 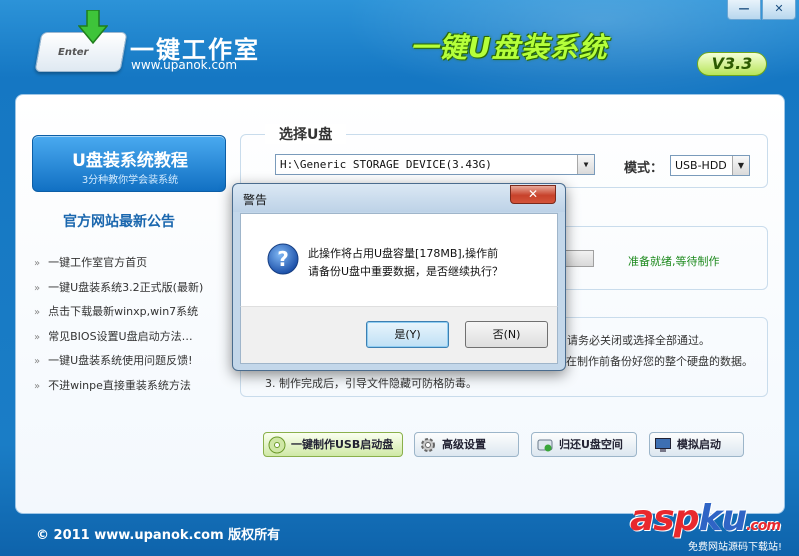 What do you see at coordinates (674, 261) in the screenshot?
I see `status-text: 准备就绪,等待制作` at bounding box center [674, 261].